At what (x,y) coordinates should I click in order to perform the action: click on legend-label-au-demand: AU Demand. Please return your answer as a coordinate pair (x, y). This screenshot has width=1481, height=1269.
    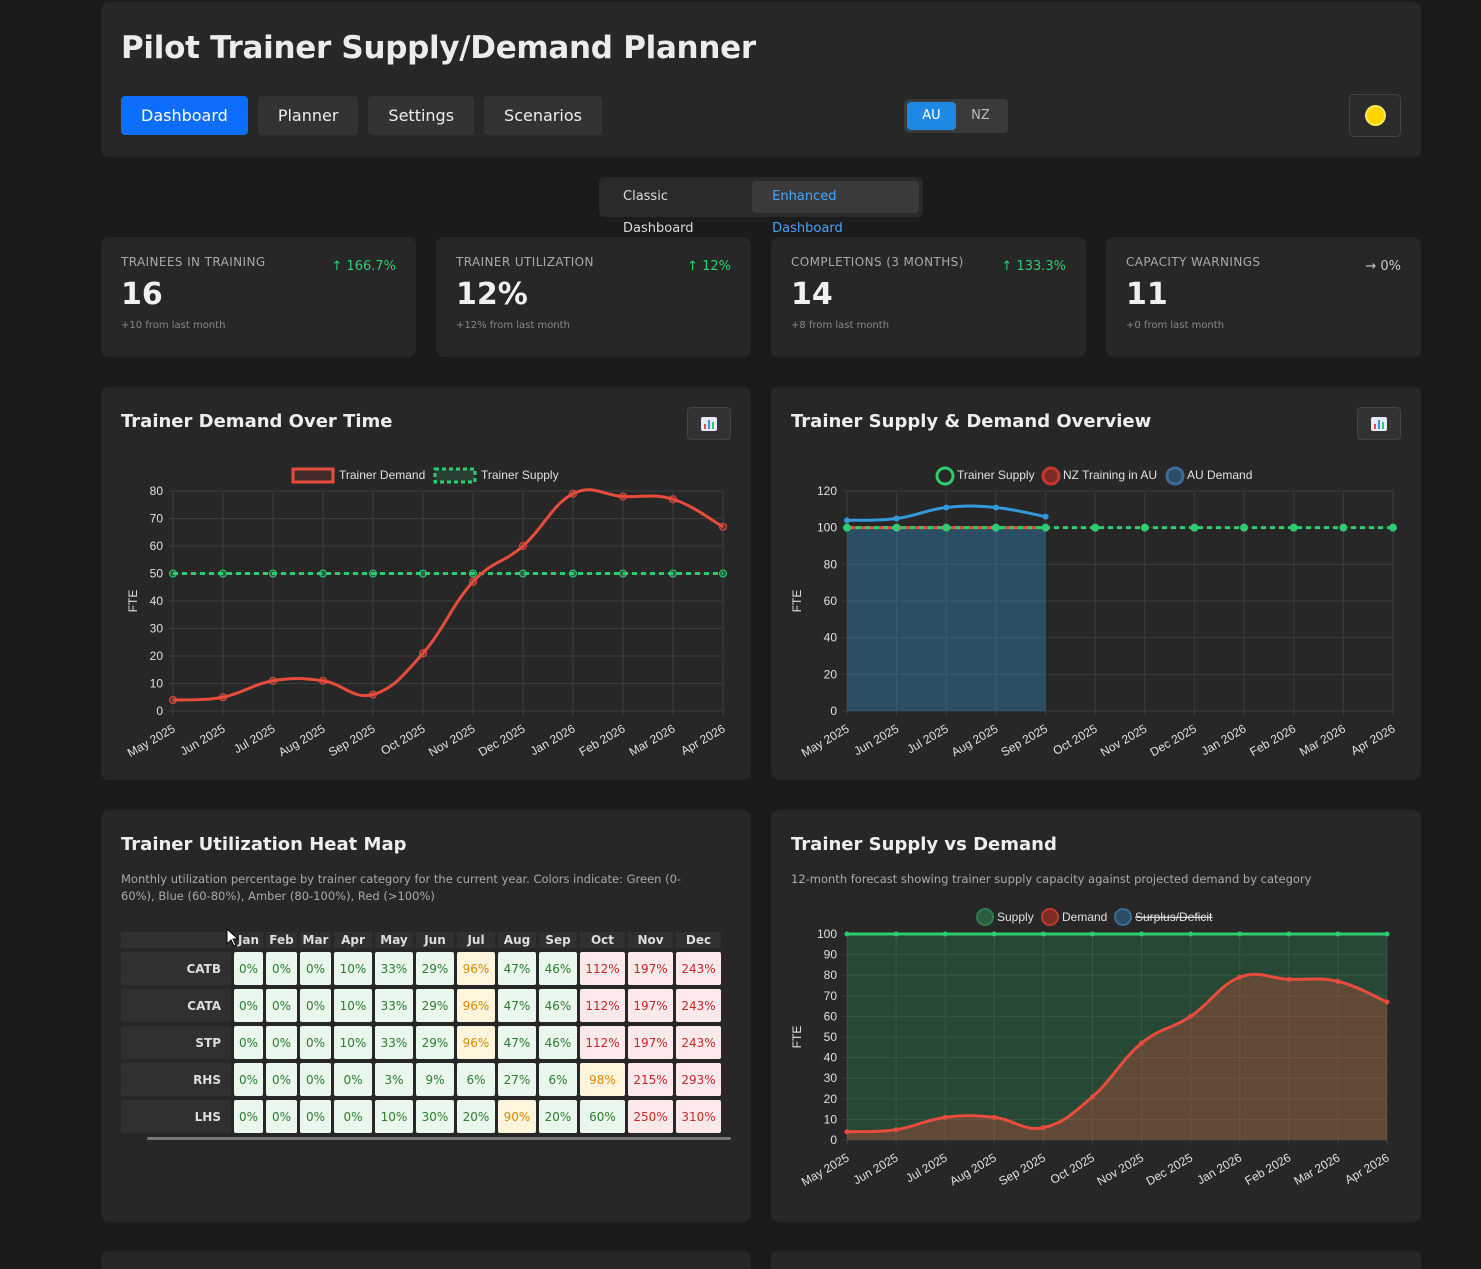
    Looking at the image, I should click on (1219, 475).